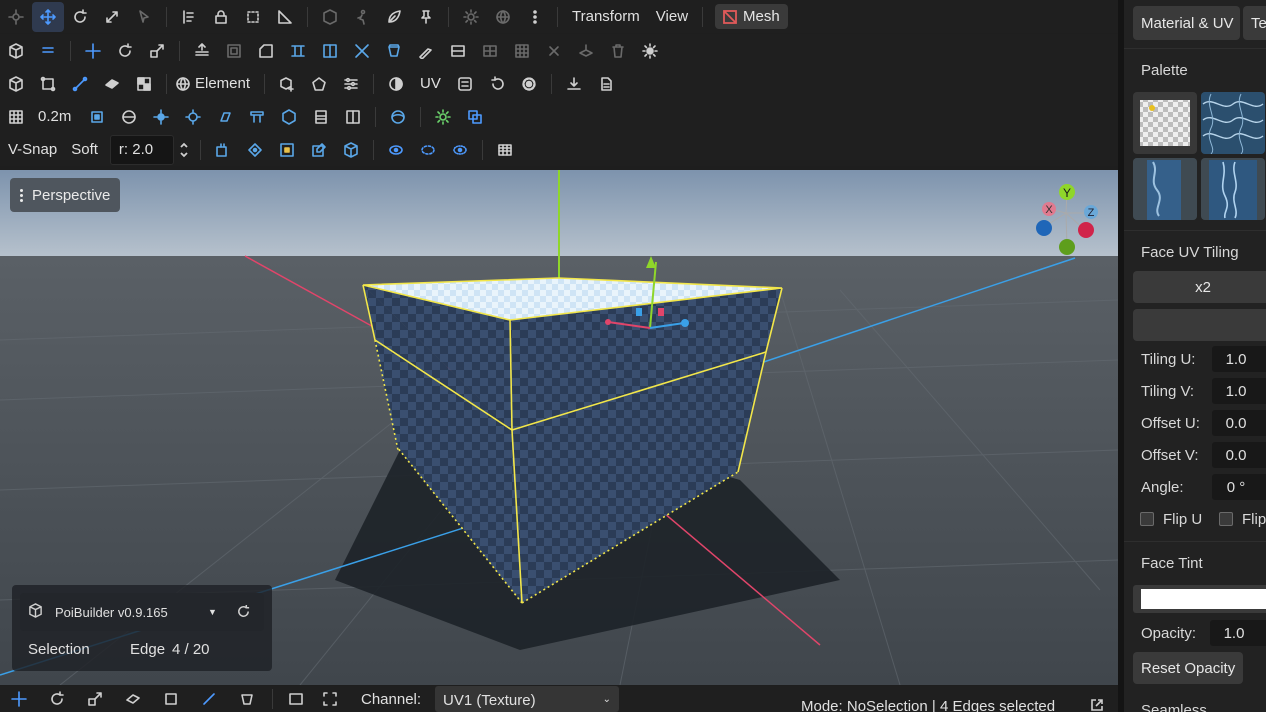 The height and width of the screenshot is (712, 1266). I want to click on list-edit-icon, so click(189, 17).